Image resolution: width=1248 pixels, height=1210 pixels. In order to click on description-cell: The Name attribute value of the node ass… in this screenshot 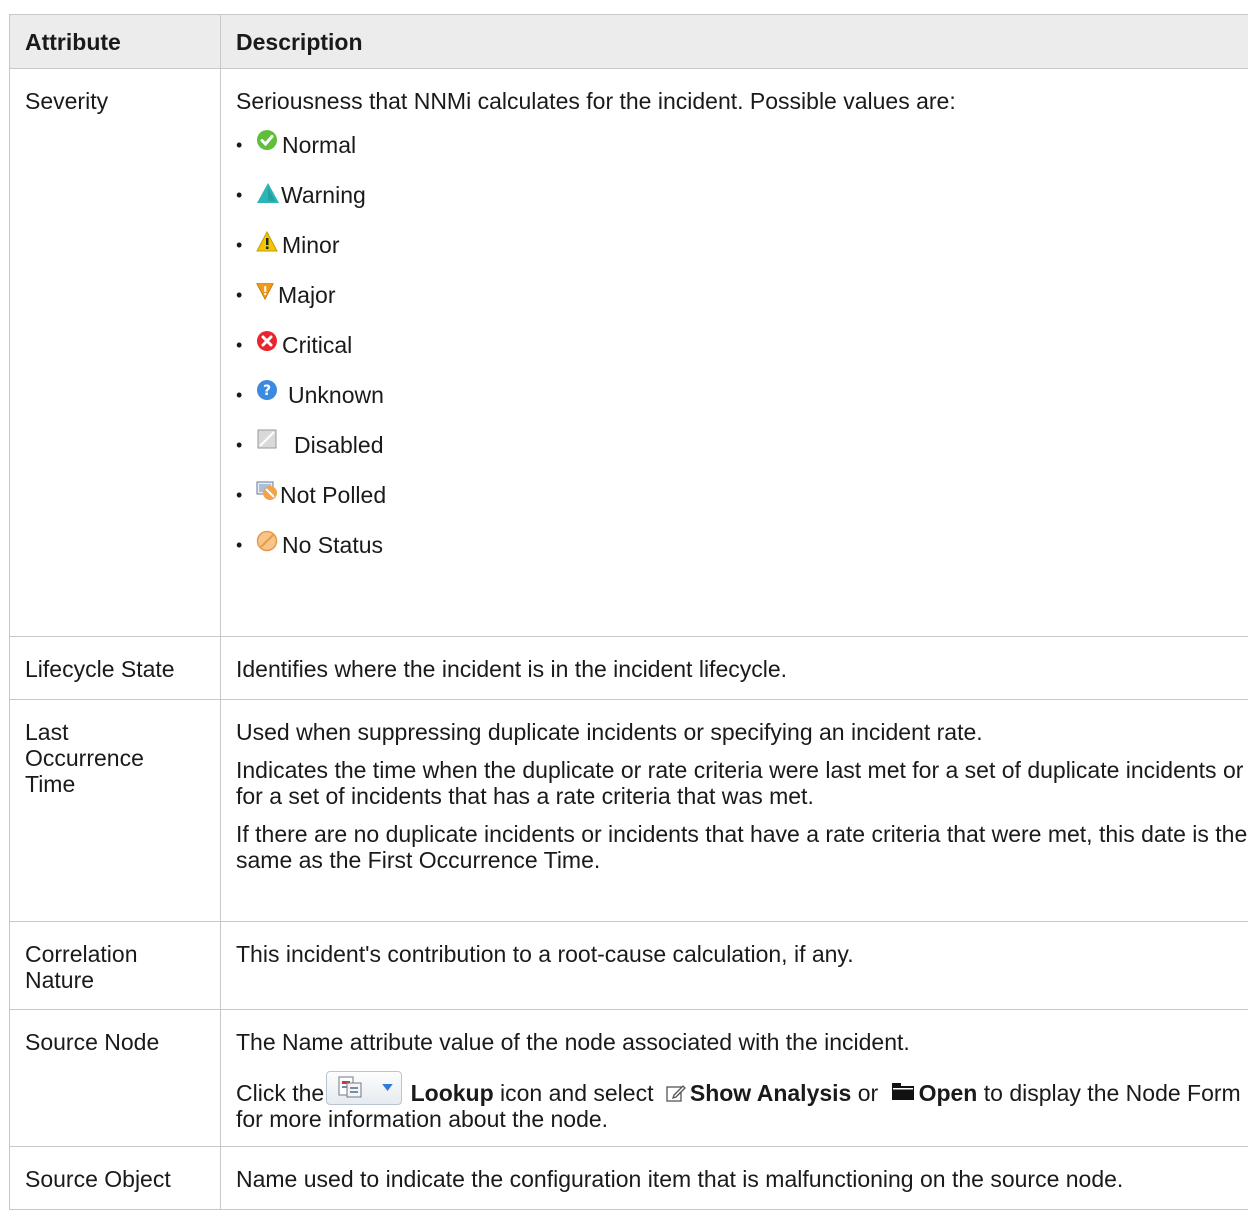, I will do `click(734, 1078)`.